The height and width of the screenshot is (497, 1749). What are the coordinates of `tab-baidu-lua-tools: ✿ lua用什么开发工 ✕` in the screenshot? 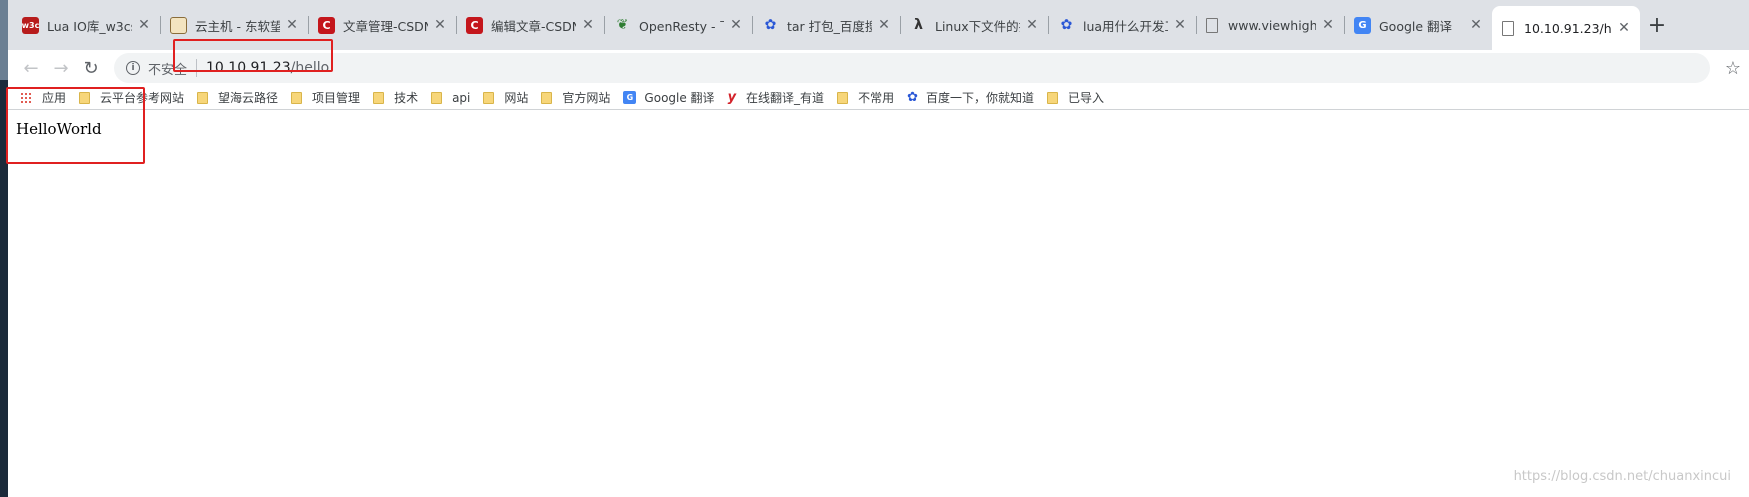 It's located at (1122, 25).